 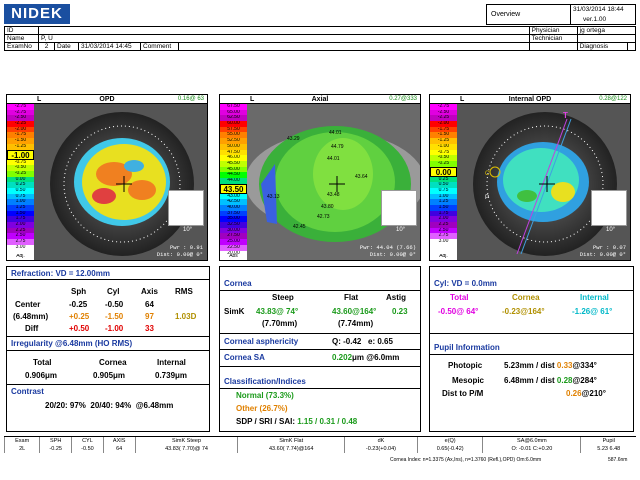 I want to click on map-value: 0.27@333, so click(x=403, y=99).